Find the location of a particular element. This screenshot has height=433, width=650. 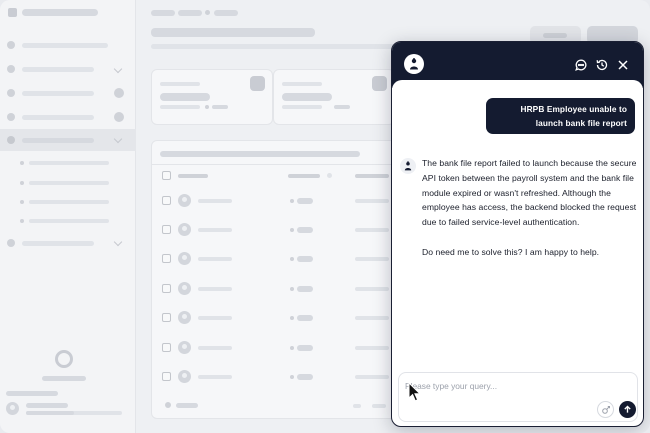

stat-card-icon is located at coordinates (257, 83).